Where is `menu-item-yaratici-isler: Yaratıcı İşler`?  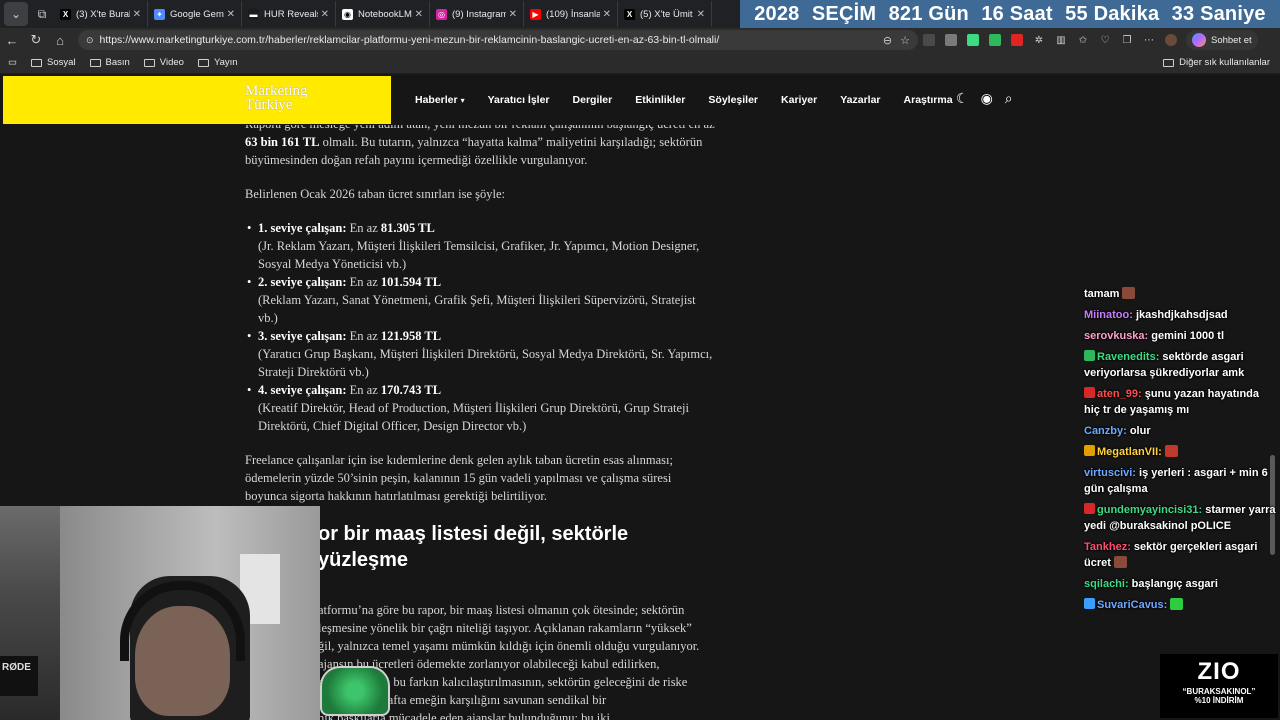 menu-item-yaratici-isler: Yaratıcı İşler is located at coordinates (519, 100).